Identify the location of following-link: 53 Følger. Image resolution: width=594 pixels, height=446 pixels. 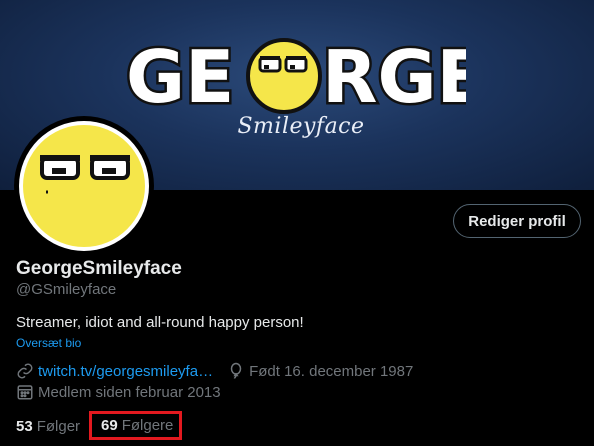
(48, 426).